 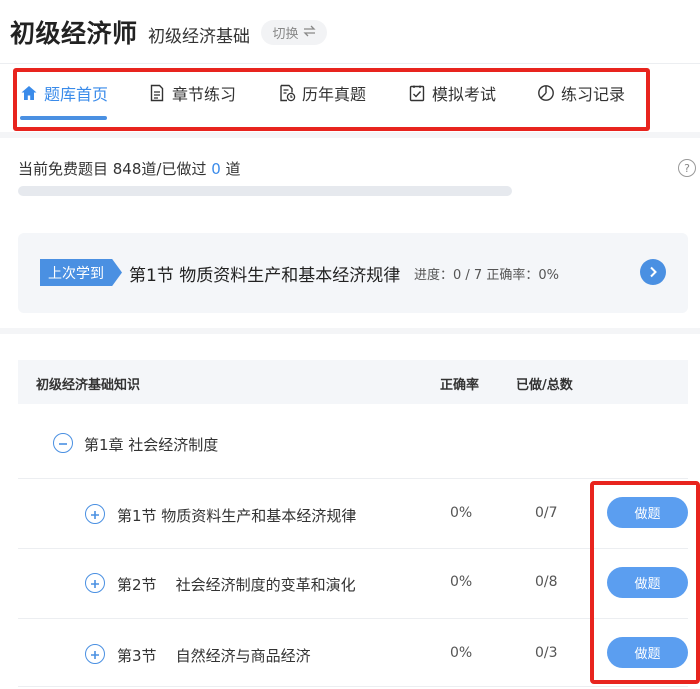 What do you see at coordinates (350, 63) in the screenshot?
I see `header-divider` at bounding box center [350, 63].